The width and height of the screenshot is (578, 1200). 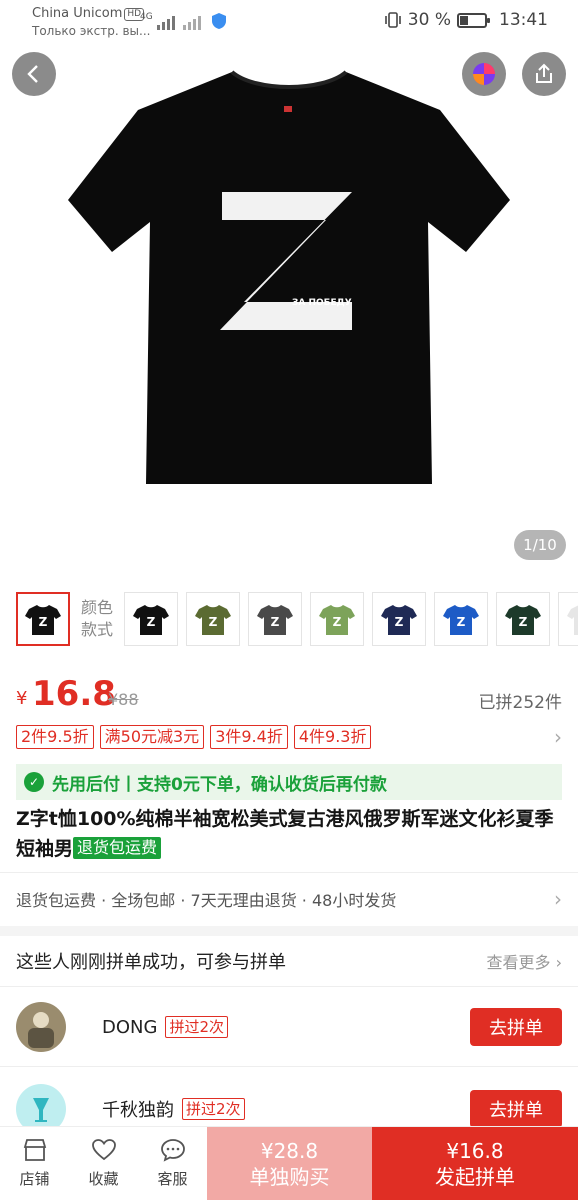 What do you see at coordinates (138, 1110) in the screenshot?
I see `member-name: 千秋独韵` at bounding box center [138, 1110].